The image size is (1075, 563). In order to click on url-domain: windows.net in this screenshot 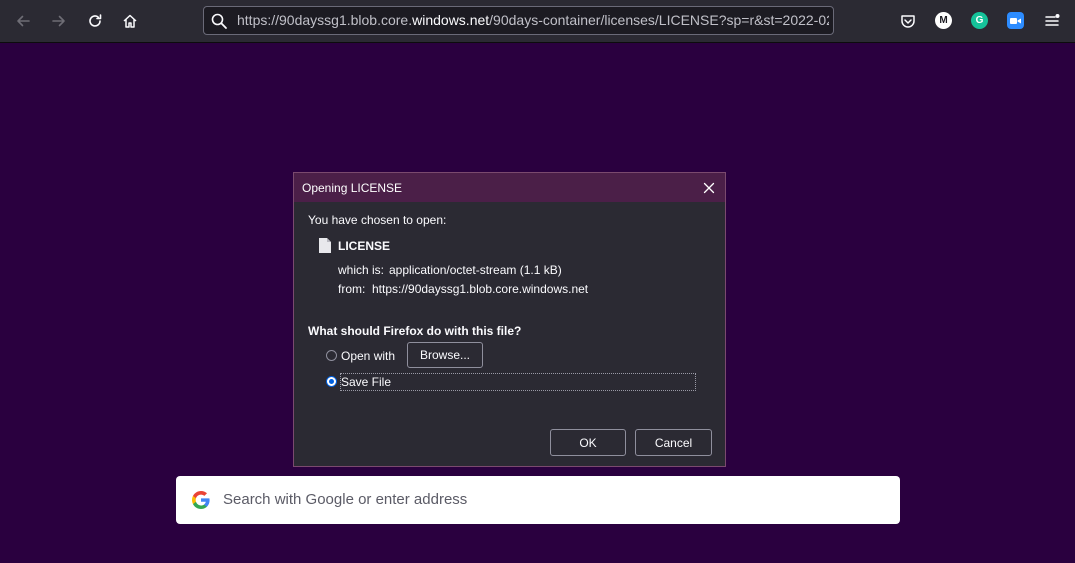, I will do `click(451, 20)`.